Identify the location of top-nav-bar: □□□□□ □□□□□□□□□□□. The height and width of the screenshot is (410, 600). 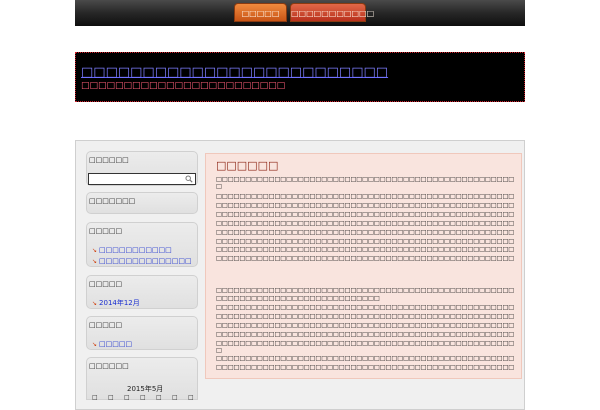
(300, 13).